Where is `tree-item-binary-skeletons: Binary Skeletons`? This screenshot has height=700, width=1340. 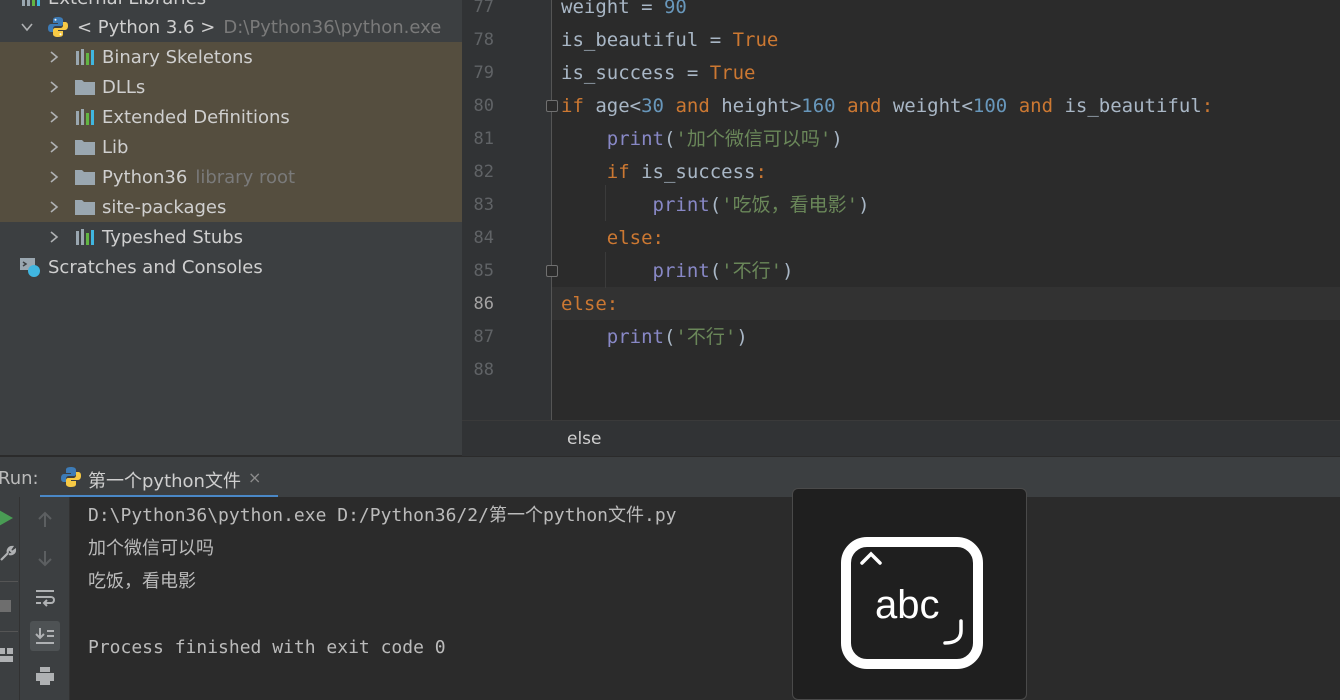
tree-item-binary-skeletons: Binary Skeletons is located at coordinates (231, 57).